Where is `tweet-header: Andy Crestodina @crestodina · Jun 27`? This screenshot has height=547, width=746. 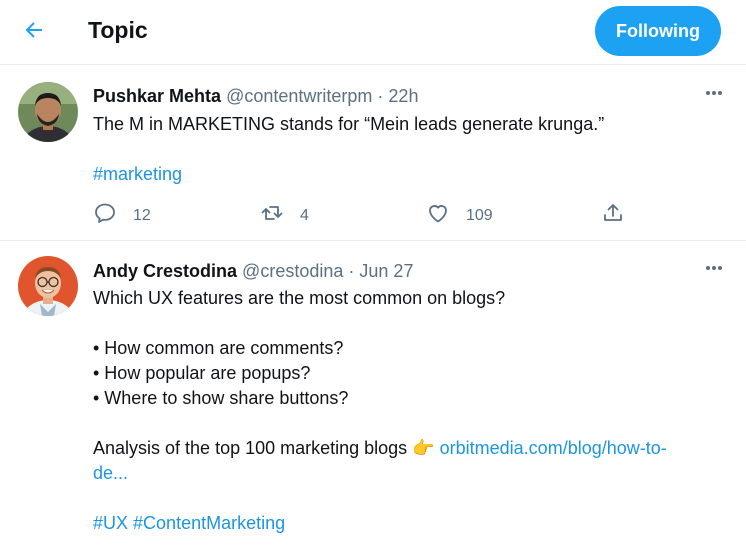 tweet-header: Andy Crestodina @crestodina · Jun 27 is located at coordinates (253, 271).